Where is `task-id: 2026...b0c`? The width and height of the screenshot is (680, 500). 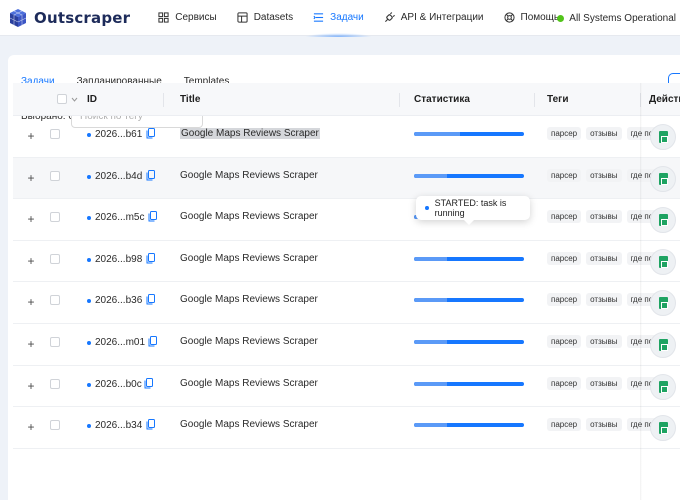 task-id: 2026...b0c is located at coordinates (118, 384).